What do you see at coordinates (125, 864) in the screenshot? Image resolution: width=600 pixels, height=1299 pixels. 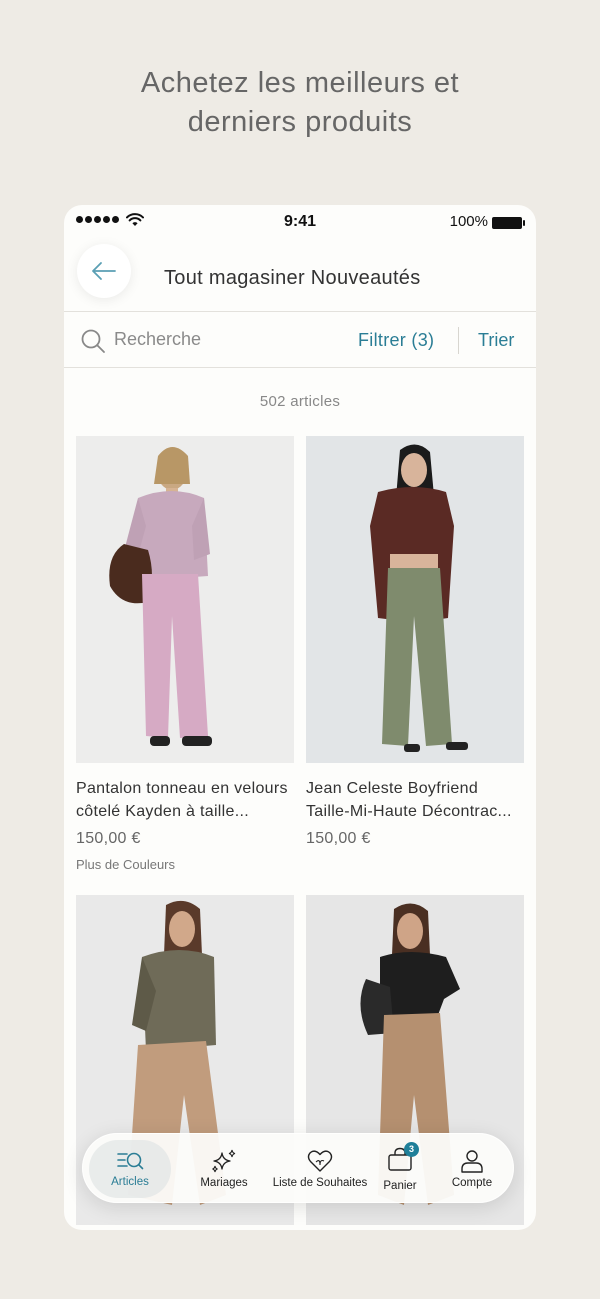 I see `more-colors-label: Plus de Couleurs` at bounding box center [125, 864].